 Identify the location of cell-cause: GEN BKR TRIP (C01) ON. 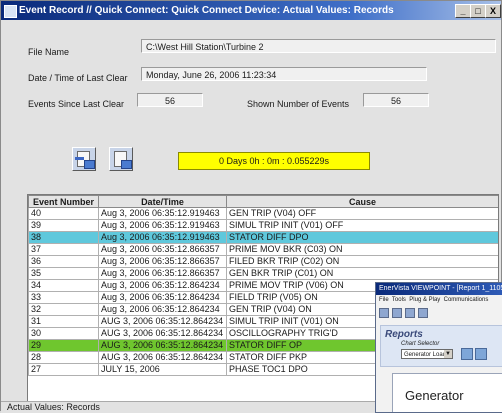
(362, 273).